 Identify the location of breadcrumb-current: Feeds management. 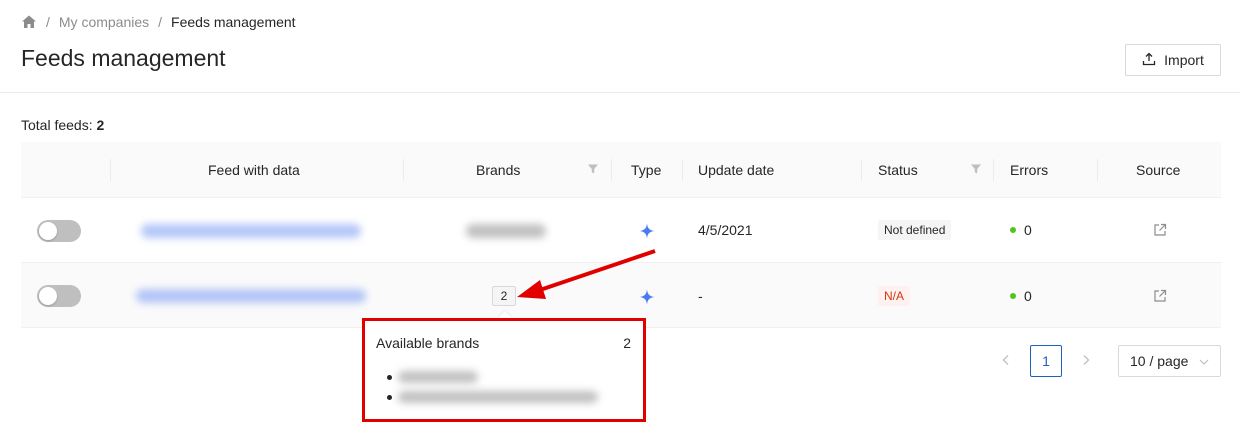
(233, 22).